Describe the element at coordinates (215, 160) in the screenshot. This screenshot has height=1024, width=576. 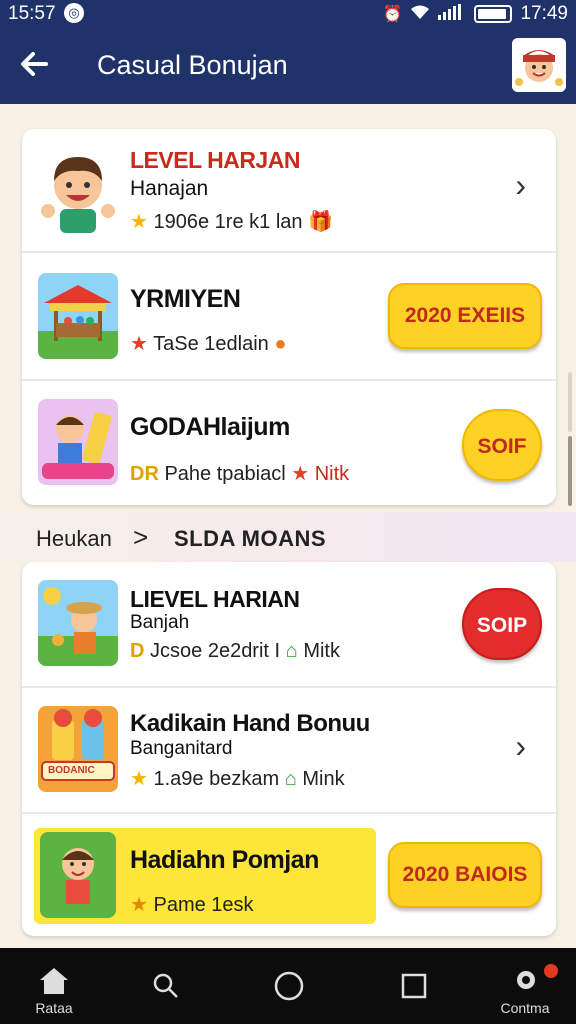
I see `row-title: LEVEL HARJAN` at that location.